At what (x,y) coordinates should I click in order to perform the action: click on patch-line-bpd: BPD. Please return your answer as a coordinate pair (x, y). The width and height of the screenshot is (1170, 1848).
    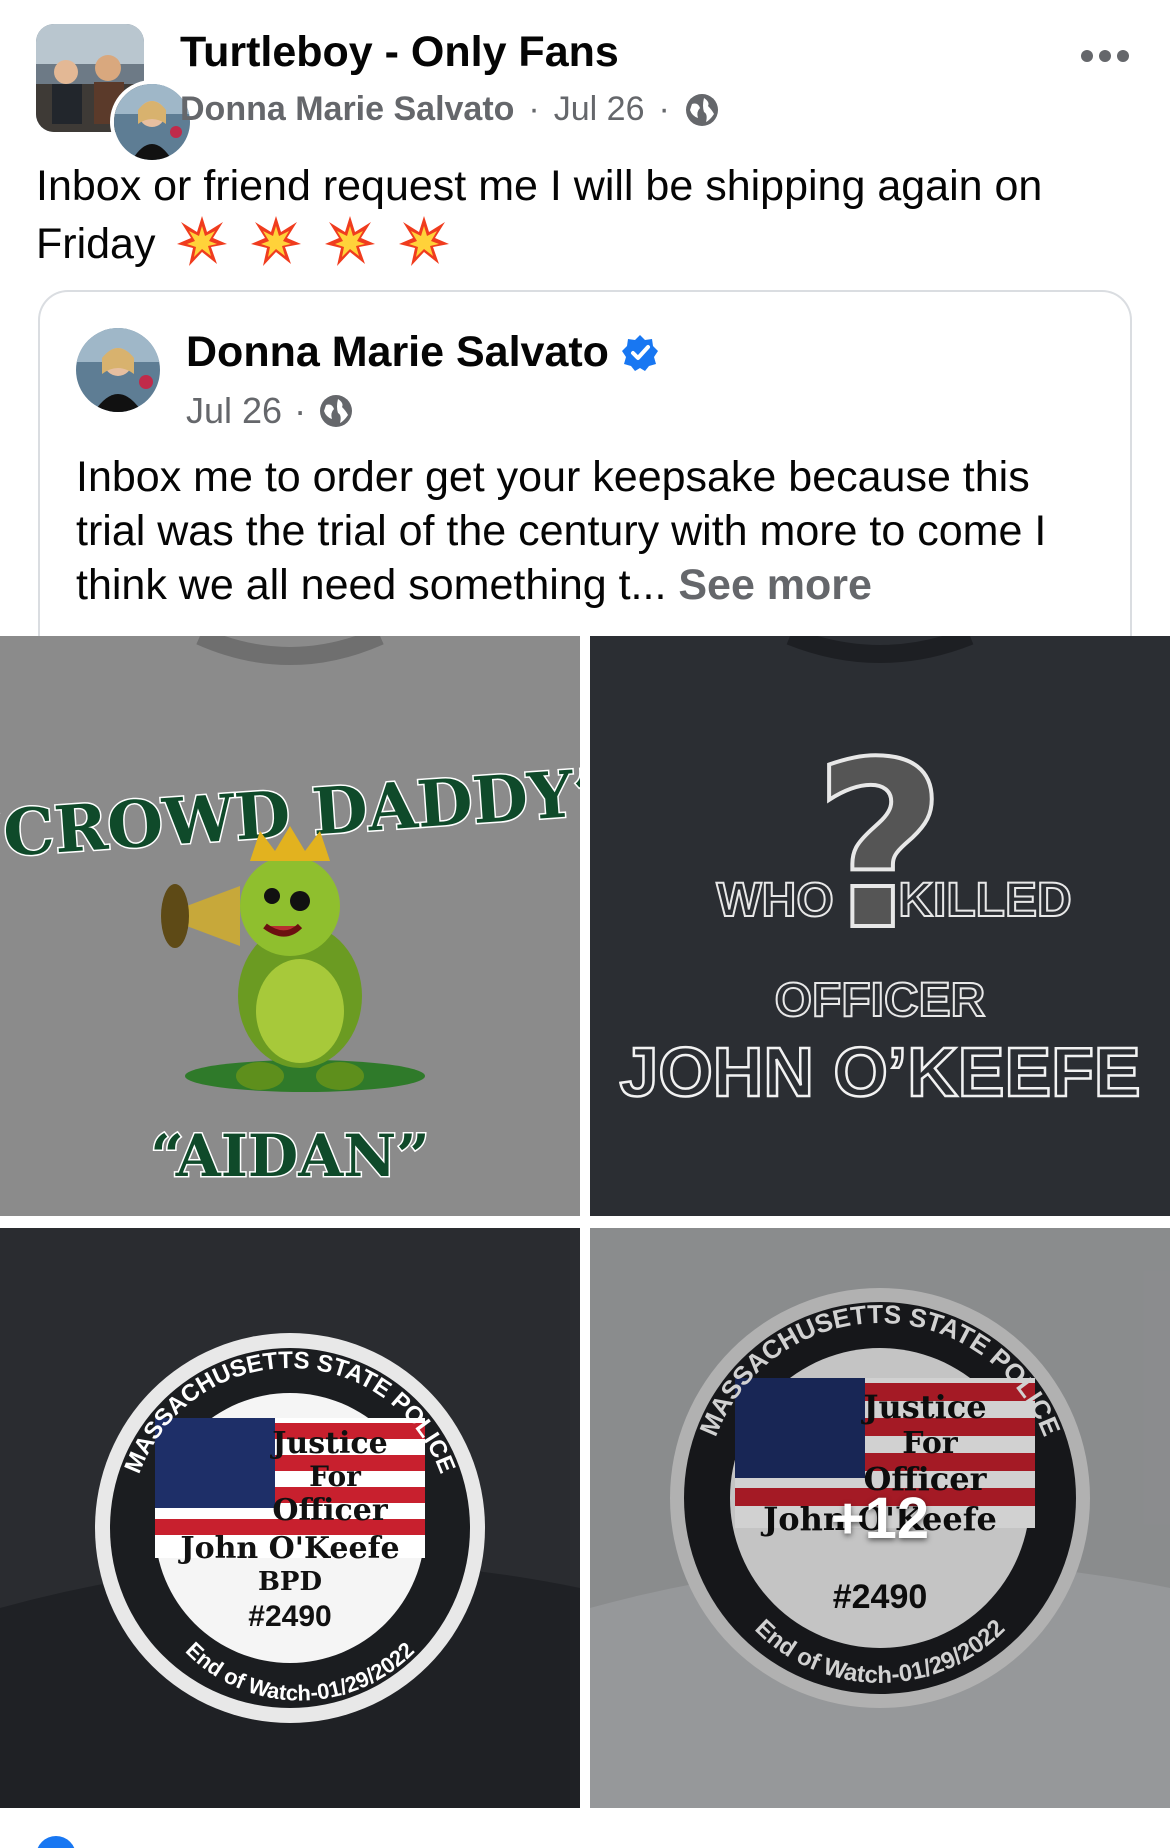
    Looking at the image, I should click on (290, 1582).